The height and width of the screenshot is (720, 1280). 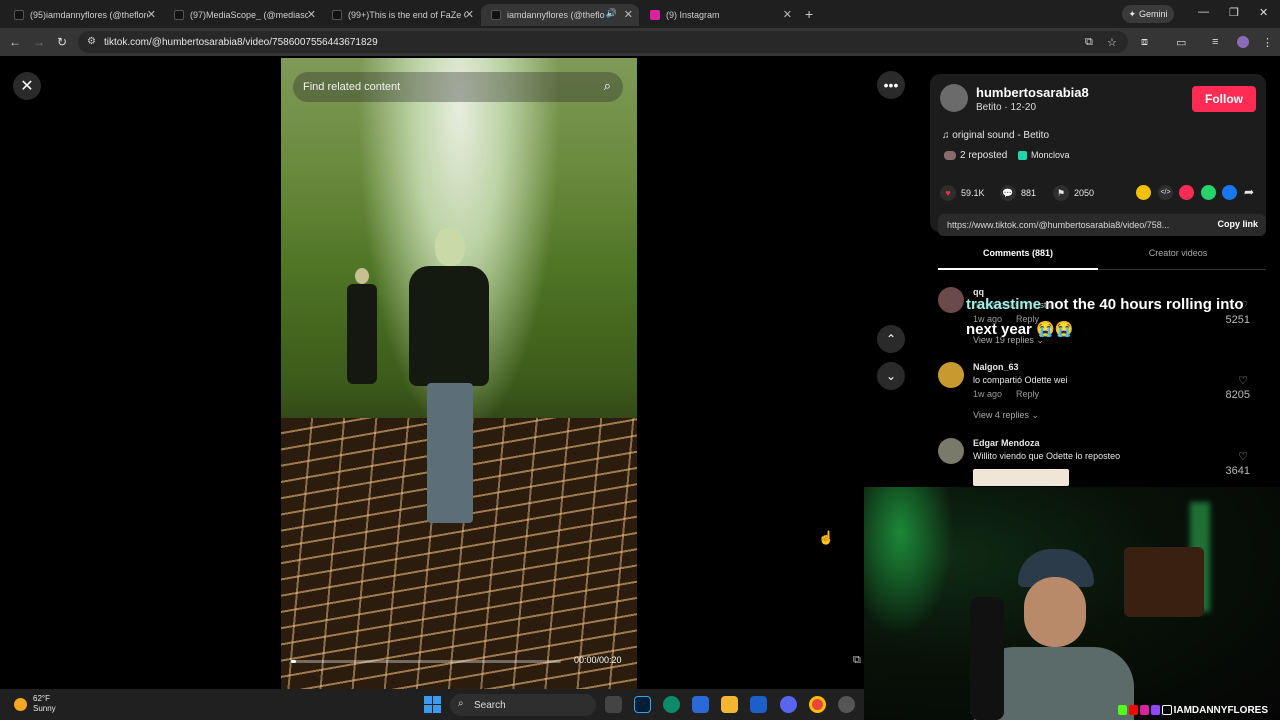 What do you see at coordinates (611, 13) in the screenshot?
I see `speaker-icon: 🔊` at bounding box center [611, 13].